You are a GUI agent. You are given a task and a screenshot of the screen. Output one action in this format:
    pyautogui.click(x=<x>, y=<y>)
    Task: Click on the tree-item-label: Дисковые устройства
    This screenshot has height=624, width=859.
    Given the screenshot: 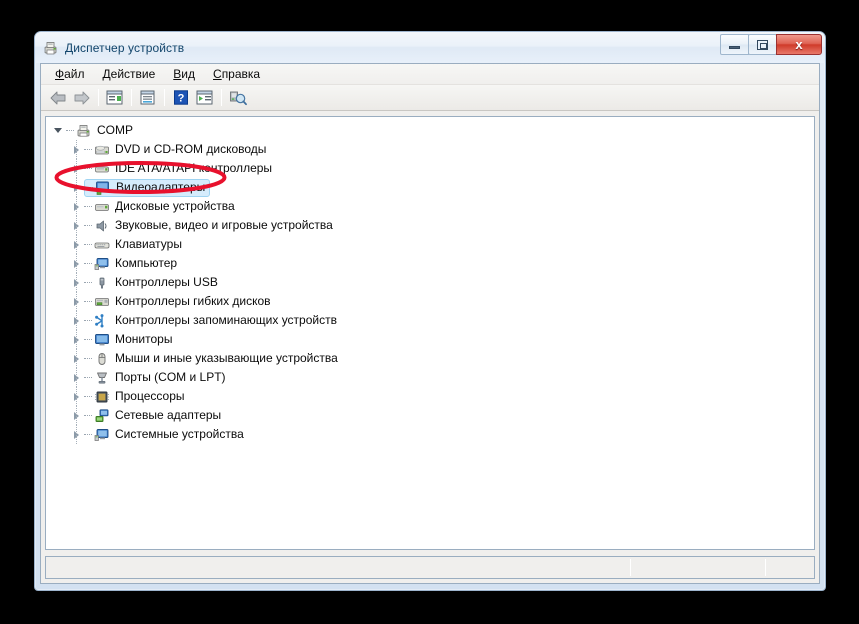 What is the action you would take?
    pyautogui.click(x=175, y=206)
    